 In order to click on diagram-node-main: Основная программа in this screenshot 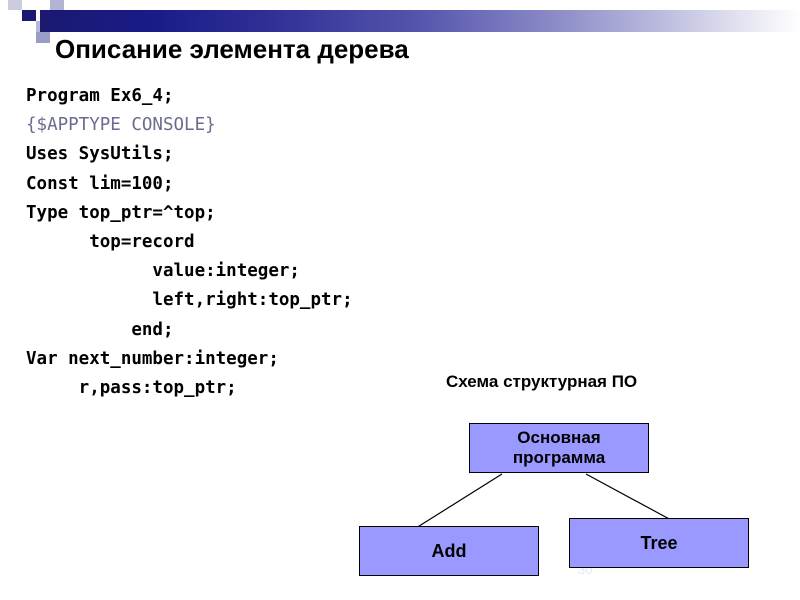, I will do `click(559, 448)`.